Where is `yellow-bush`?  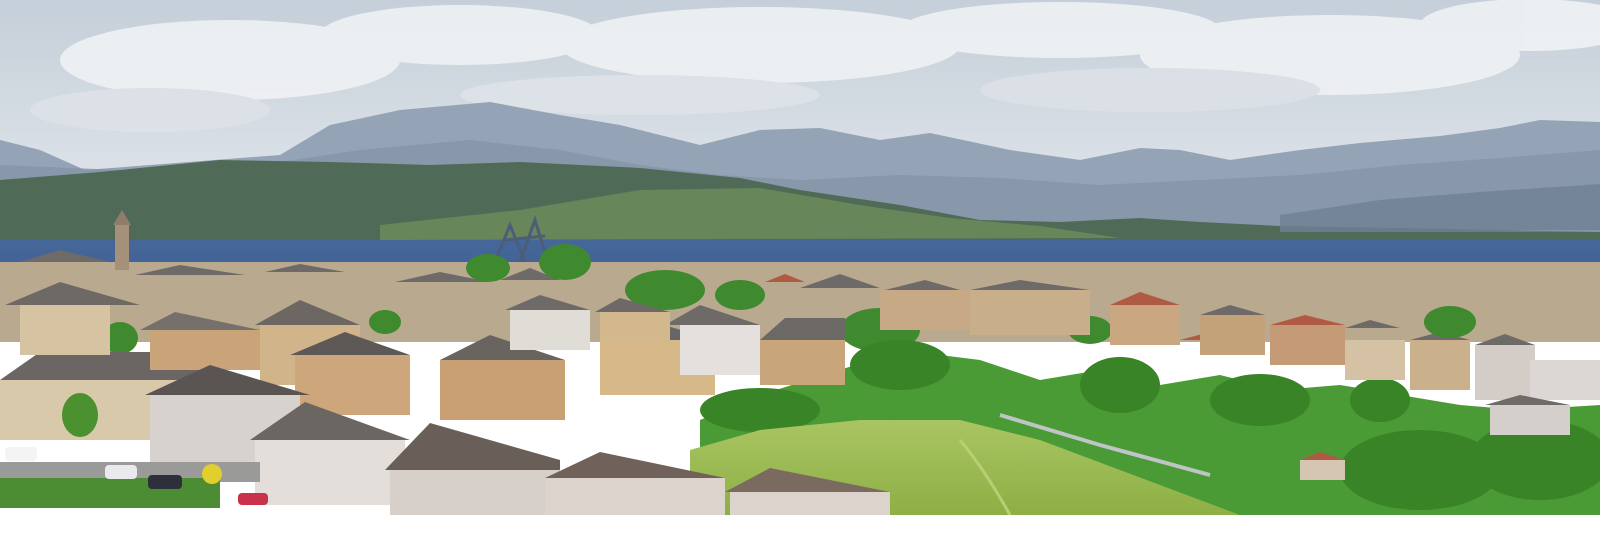
yellow-bush is located at coordinates (212, 474).